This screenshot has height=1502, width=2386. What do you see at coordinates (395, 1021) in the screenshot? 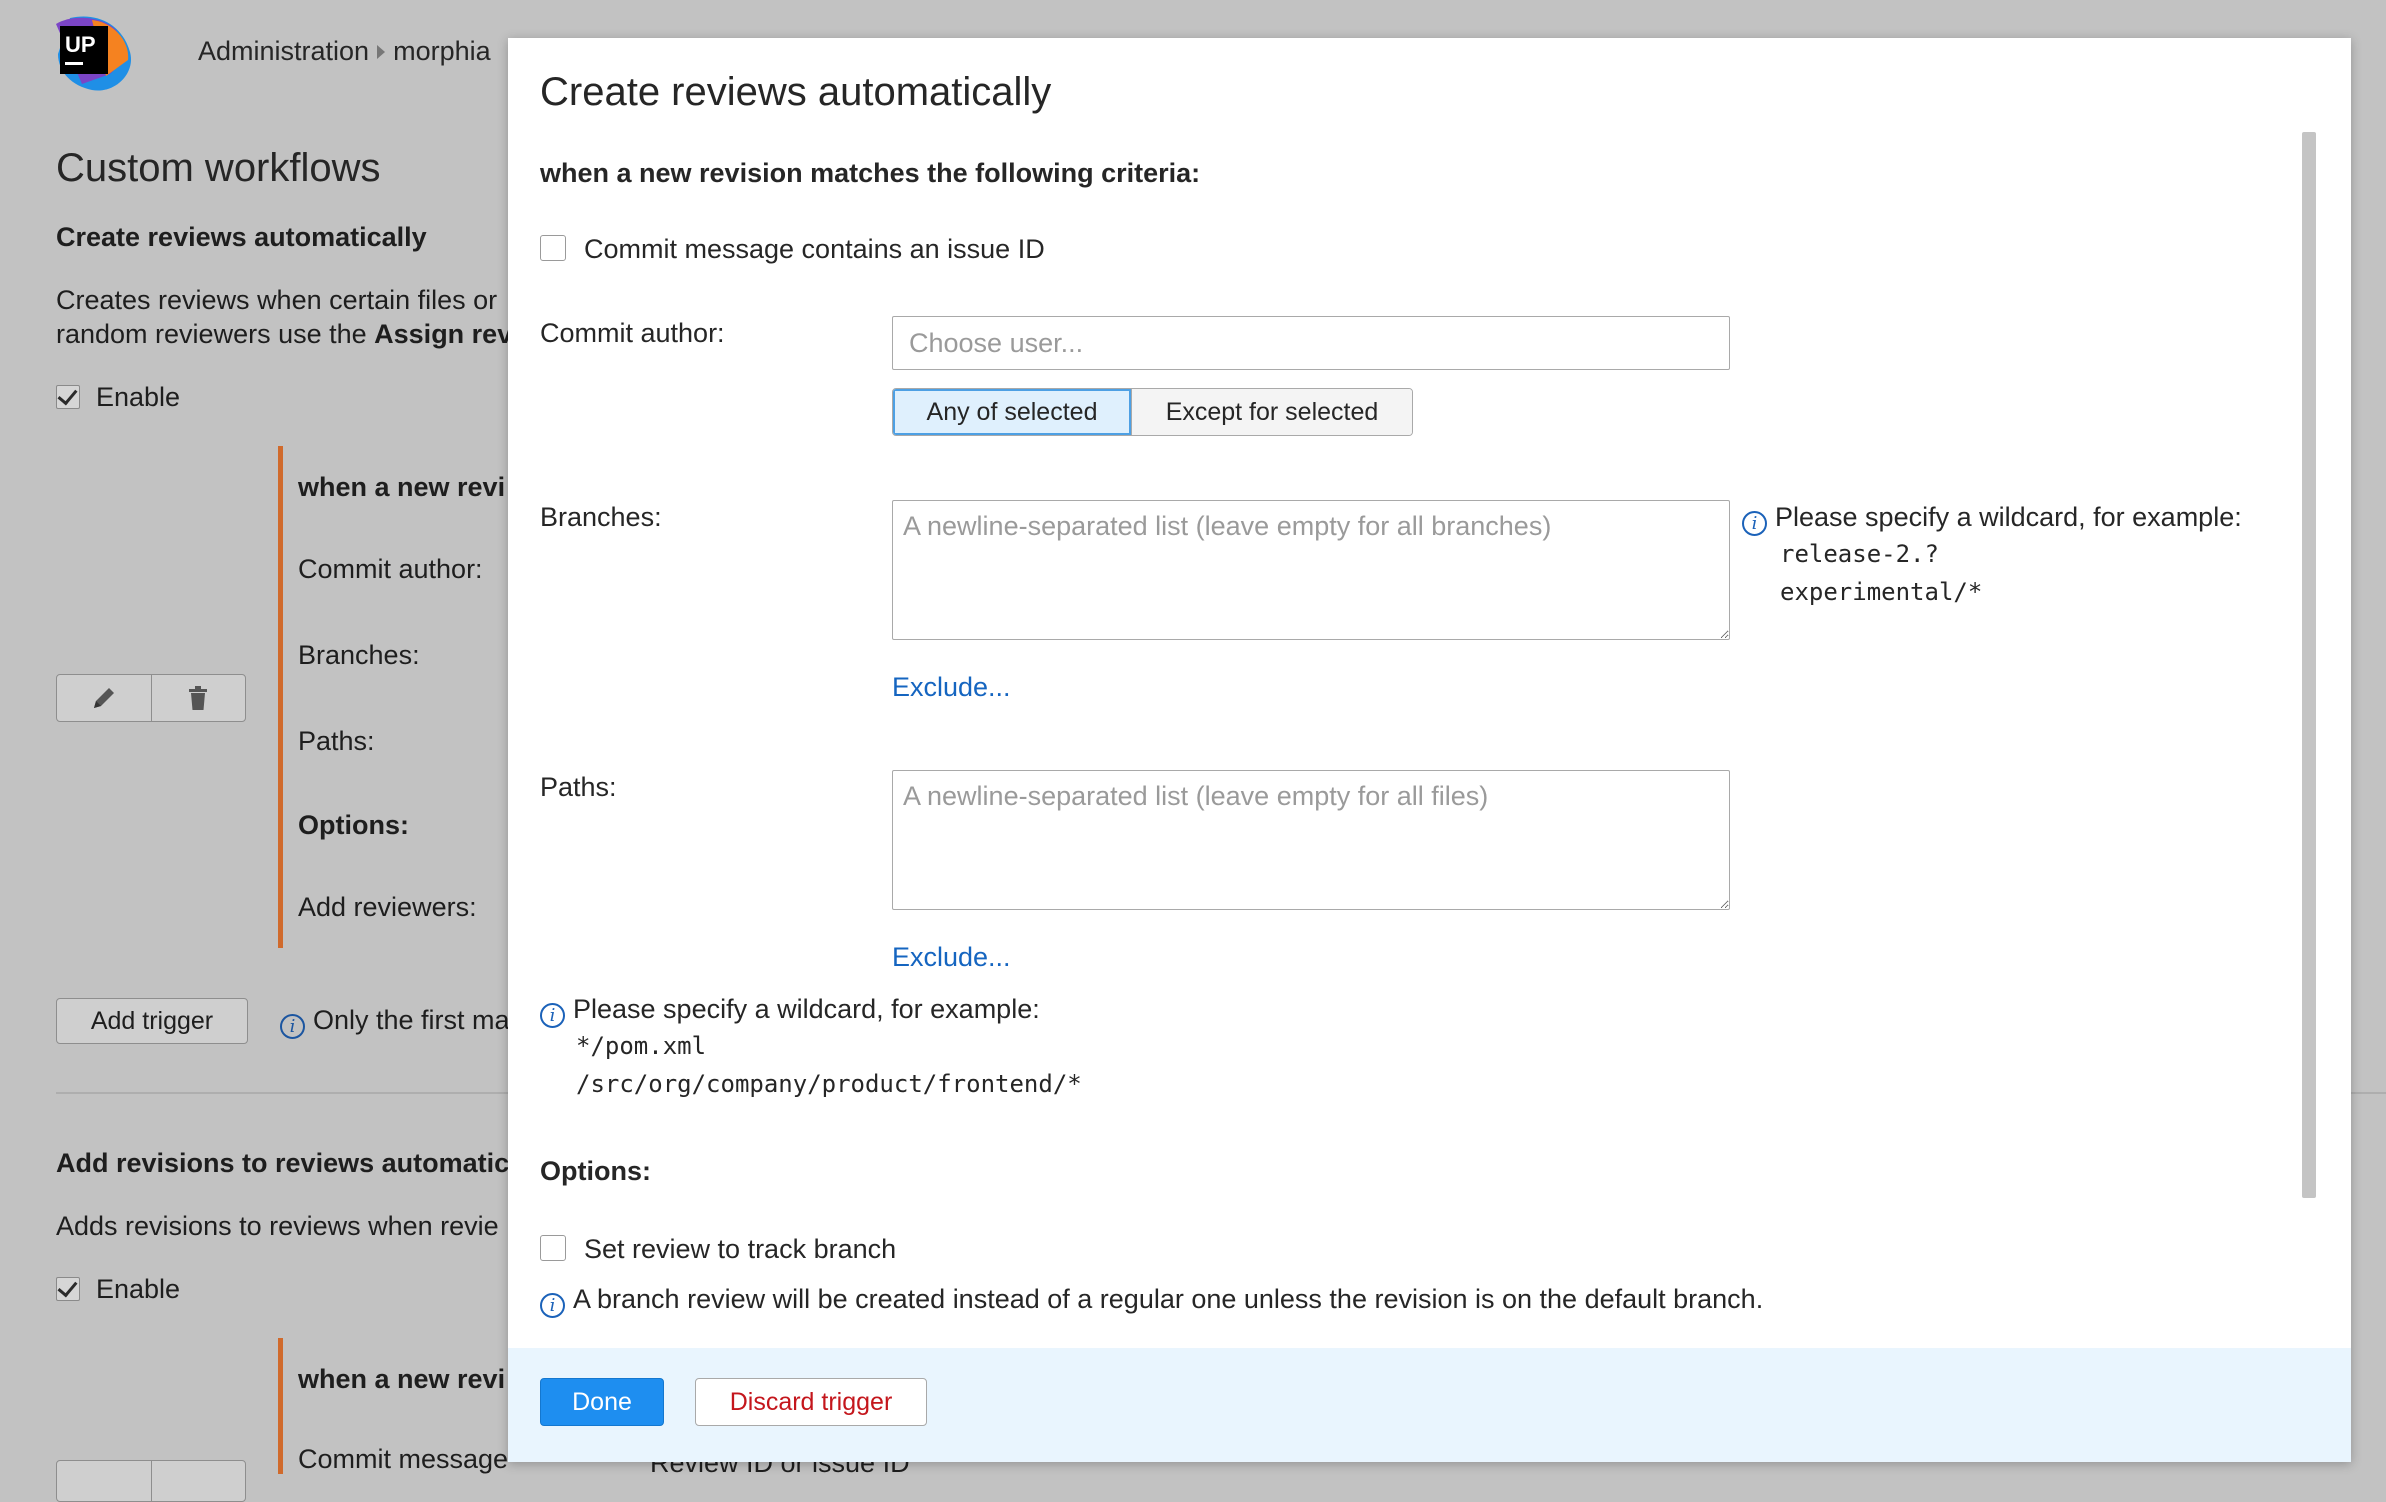
I see `add-trigger-hint: i Only the first ma` at bounding box center [395, 1021].